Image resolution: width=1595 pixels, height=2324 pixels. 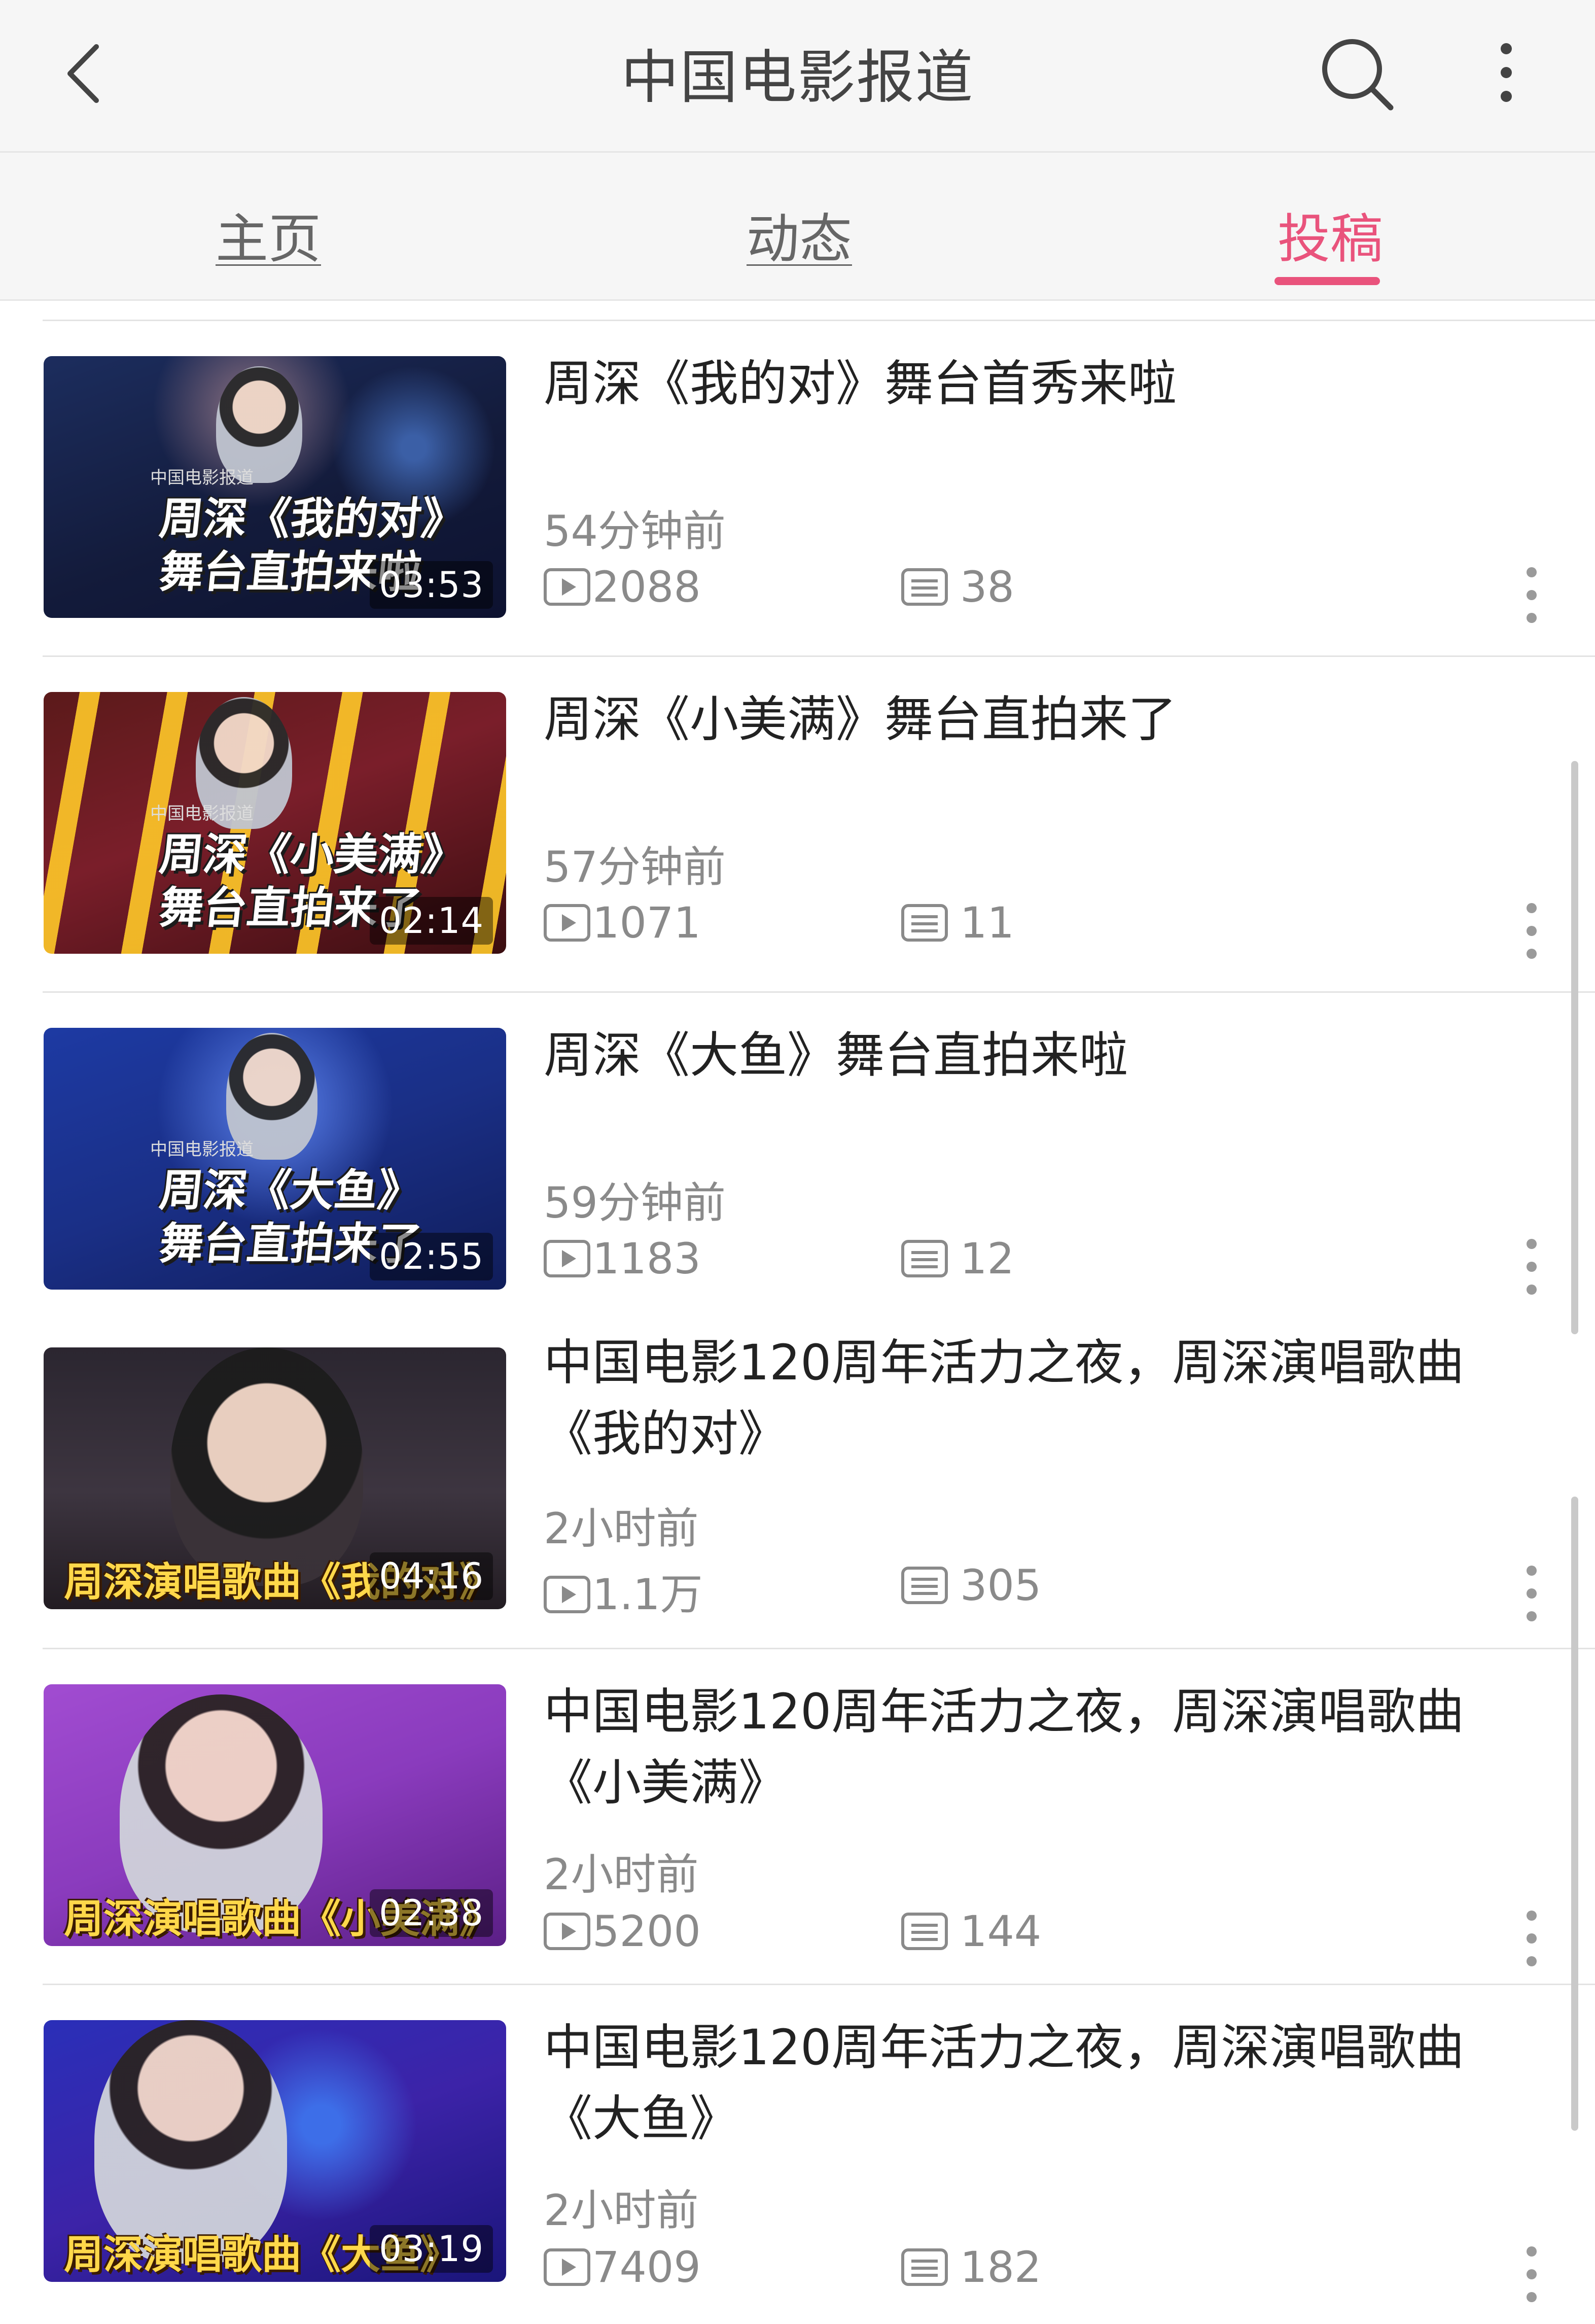 What do you see at coordinates (431, 921) in the screenshot?
I see `video-duration: 02:14` at bounding box center [431, 921].